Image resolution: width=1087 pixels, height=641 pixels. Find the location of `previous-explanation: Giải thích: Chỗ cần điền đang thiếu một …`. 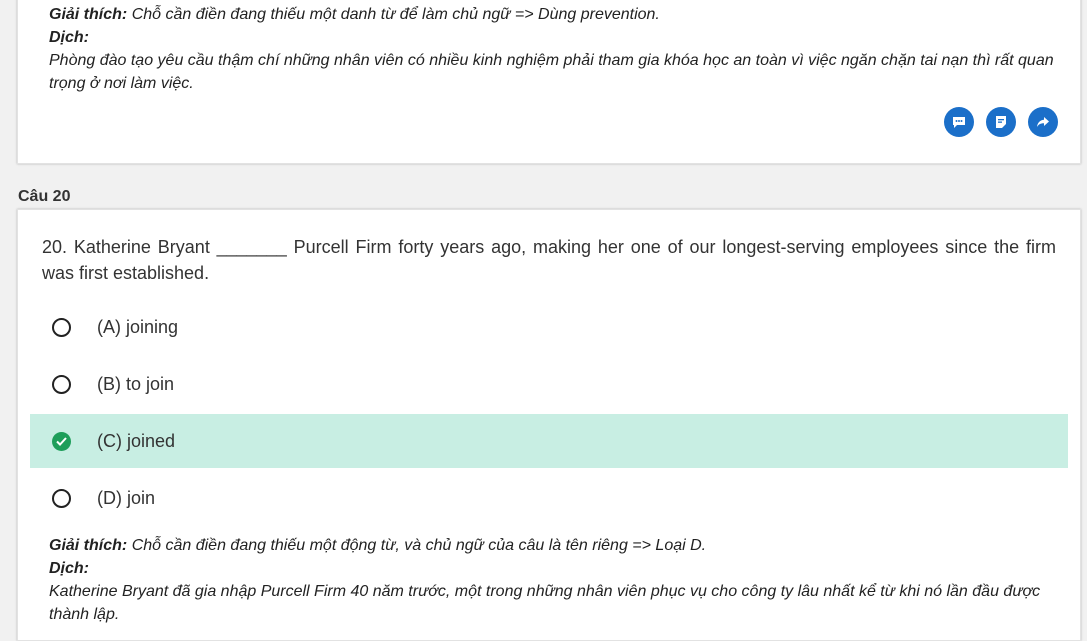

previous-explanation: Giải thích: Chỗ cần điền đang thiếu một … is located at coordinates (554, 49).